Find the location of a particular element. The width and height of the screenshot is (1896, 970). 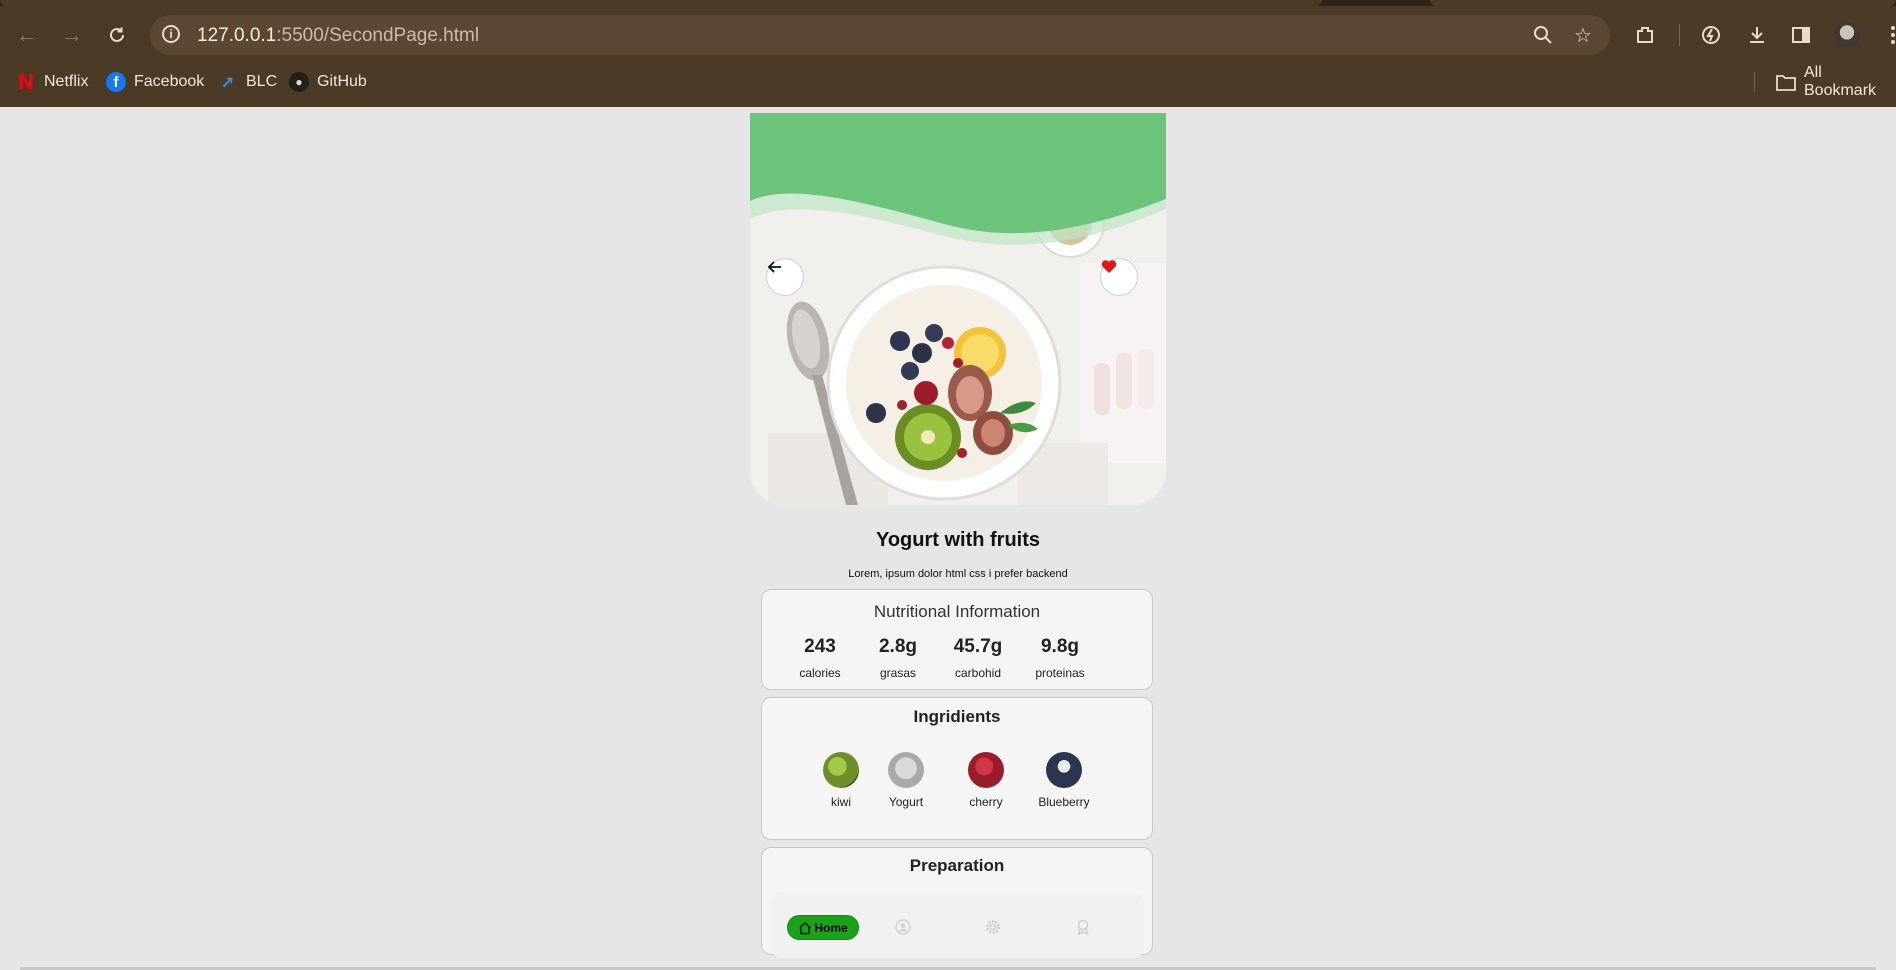

folder-icon is located at coordinates (1786, 82).